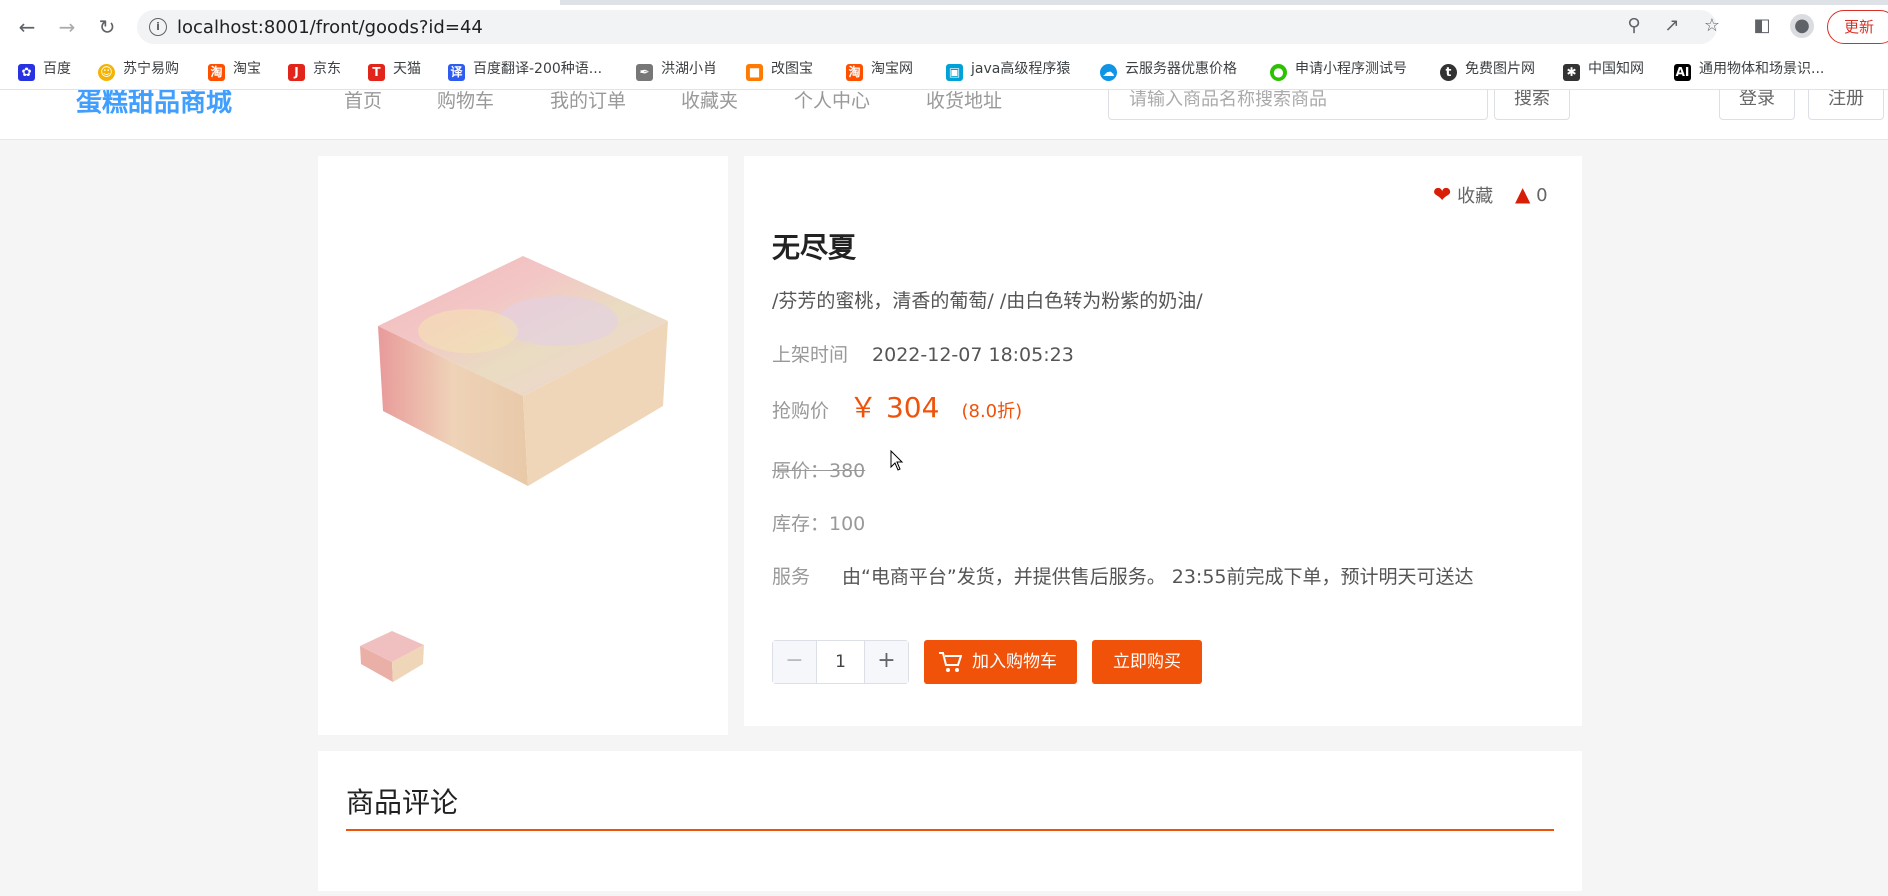  Describe the element at coordinates (1448, 72) in the screenshot. I see `t-icon: t` at that location.